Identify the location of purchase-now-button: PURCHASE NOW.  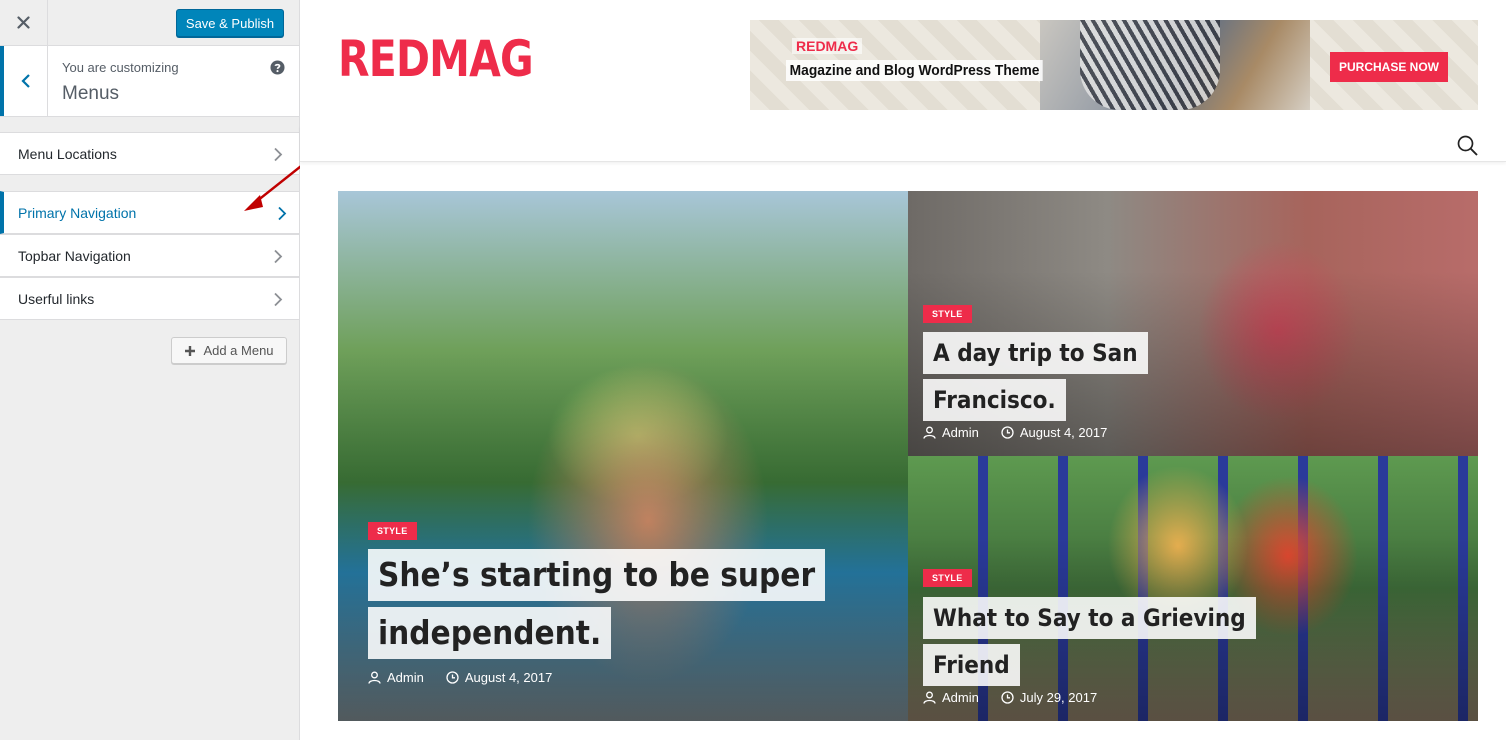
(1389, 67).